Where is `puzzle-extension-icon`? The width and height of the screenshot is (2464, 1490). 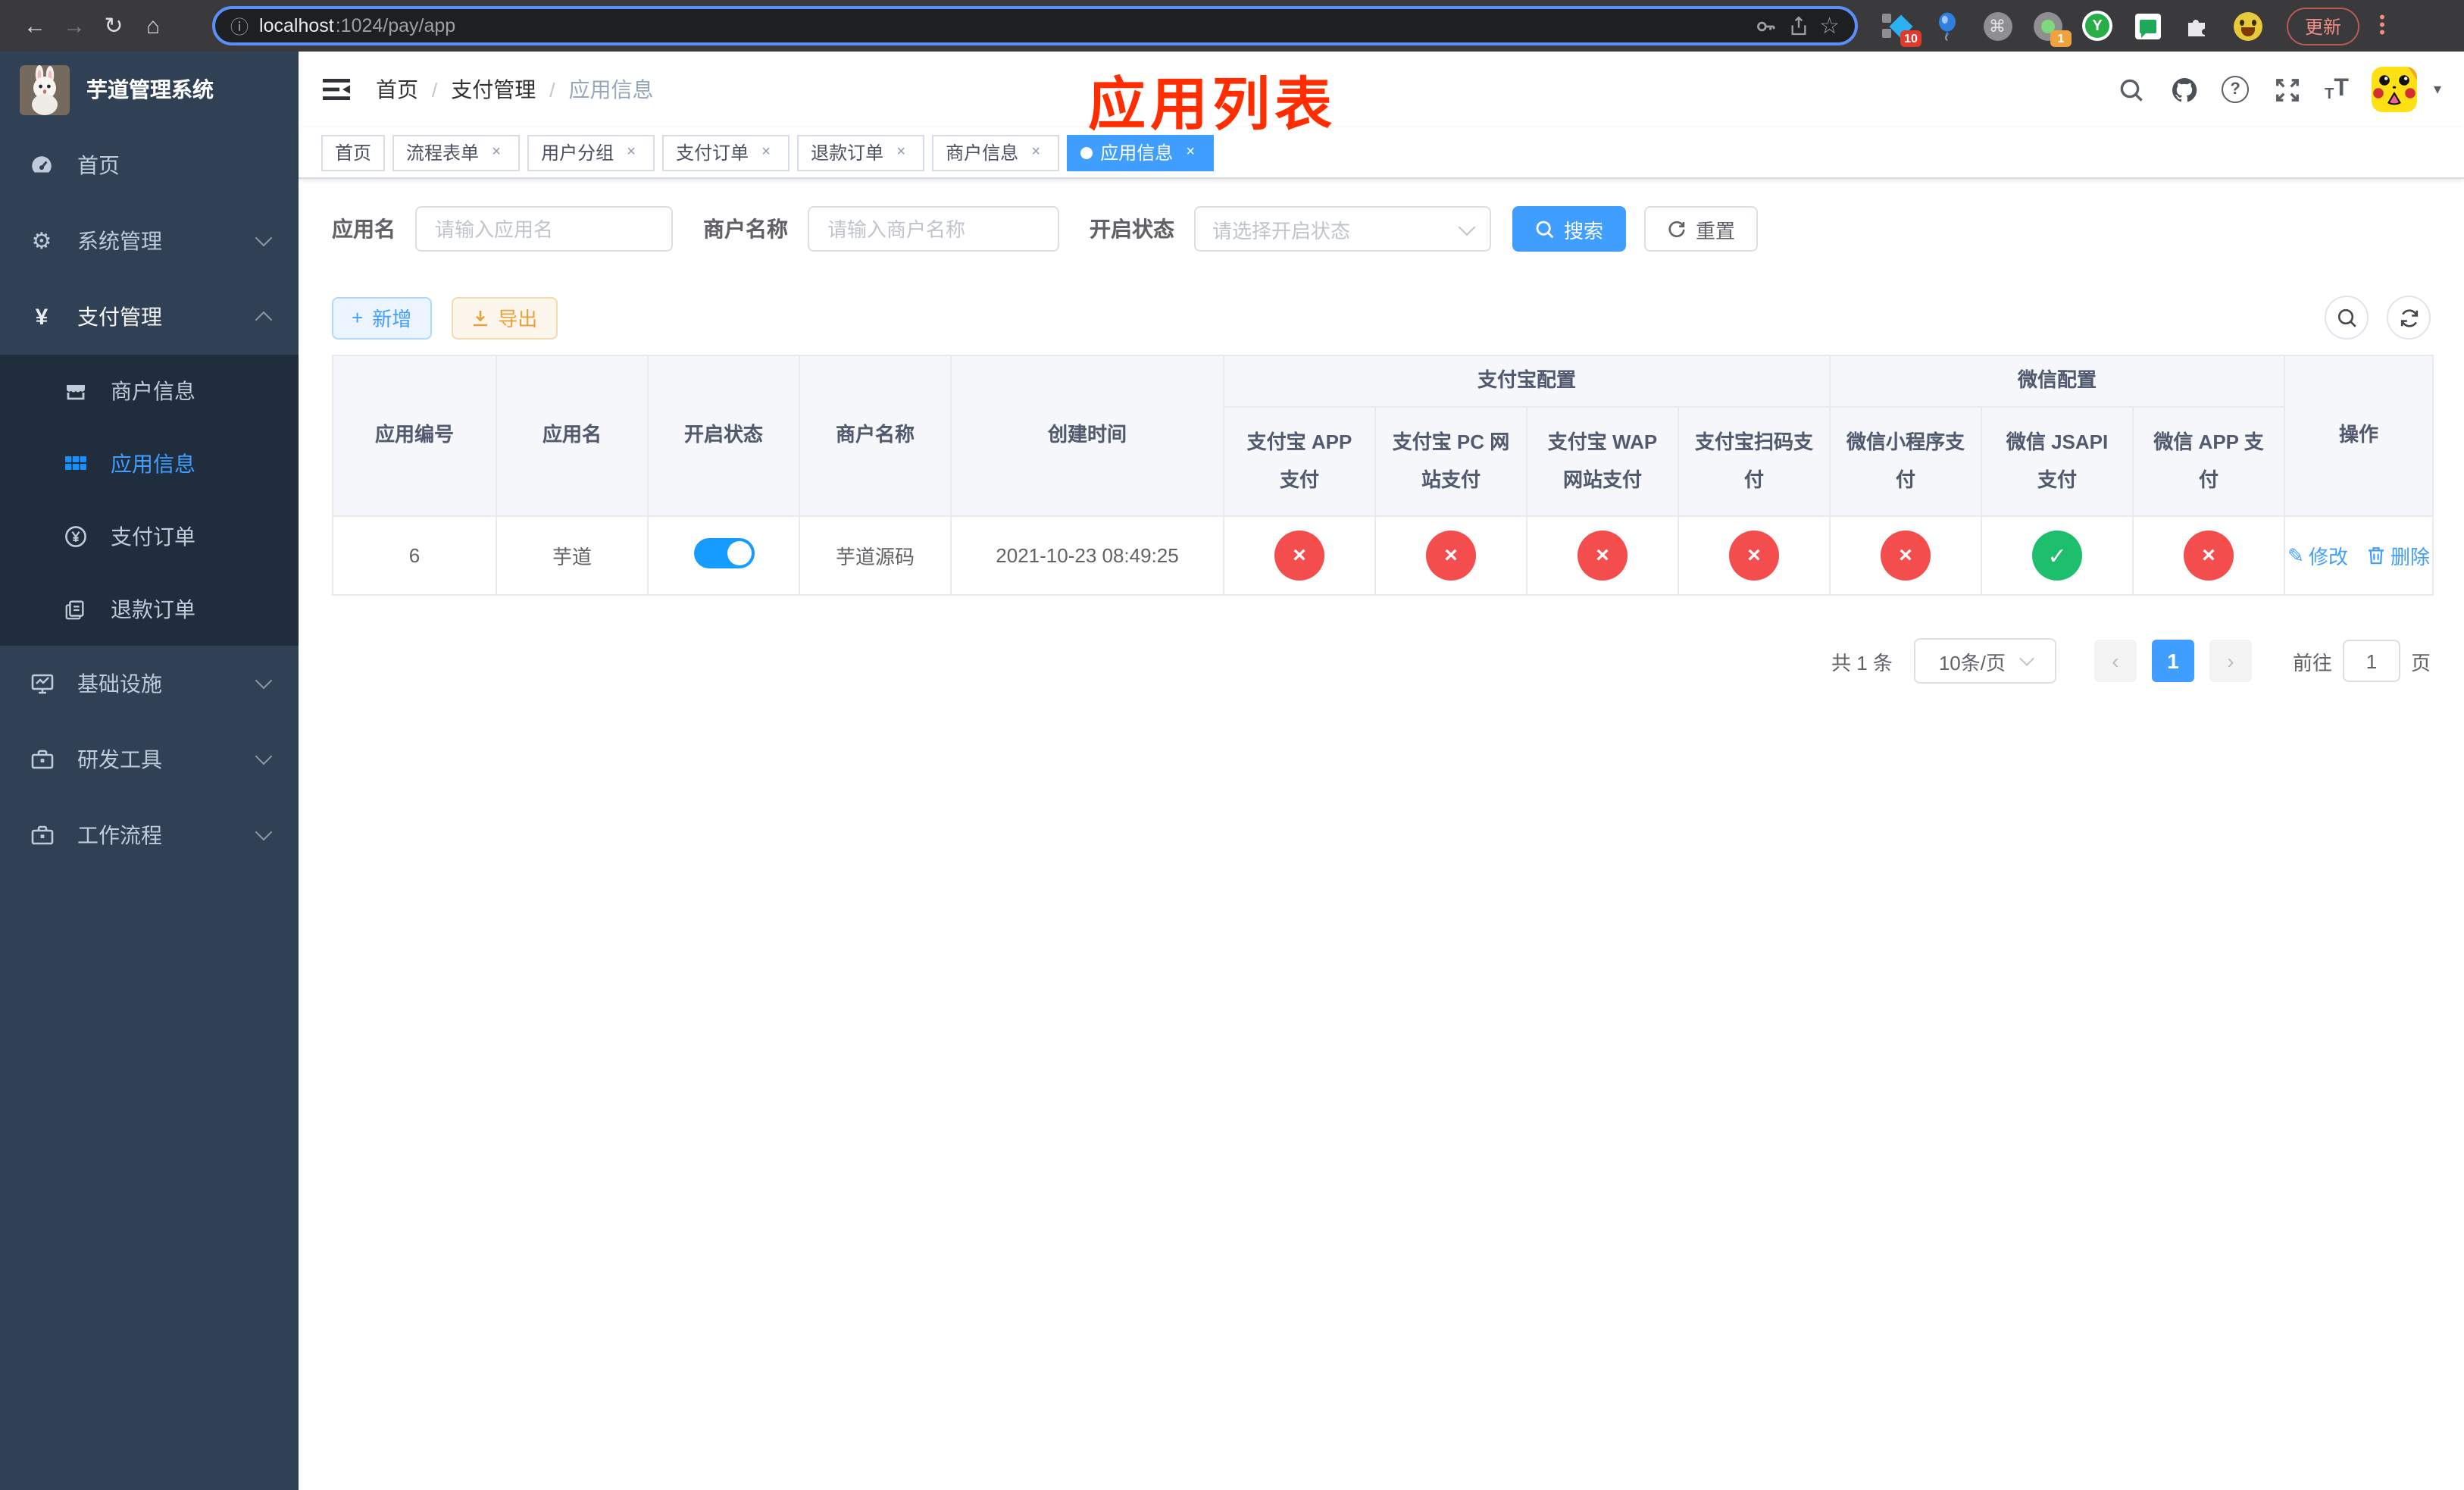 puzzle-extension-icon is located at coordinates (2197, 26).